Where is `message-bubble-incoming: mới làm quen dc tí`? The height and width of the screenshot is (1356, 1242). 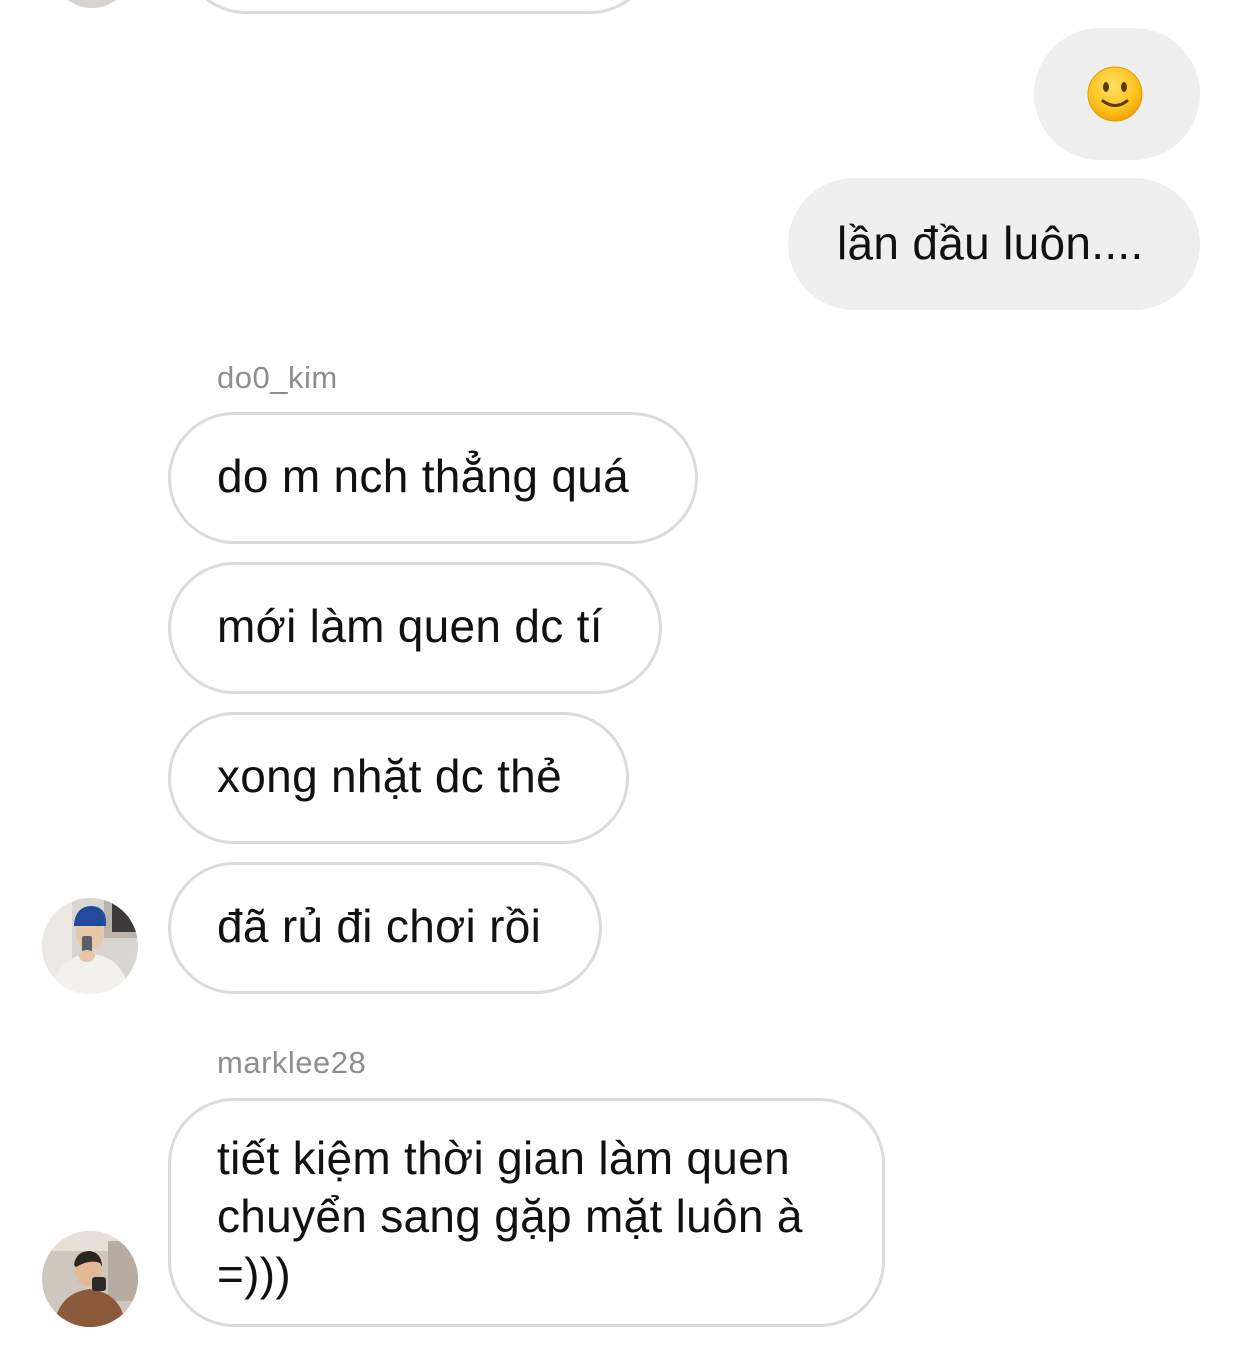 message-bubble-incoming: mới làm quen dc tí is located at coordinates (415, 628).